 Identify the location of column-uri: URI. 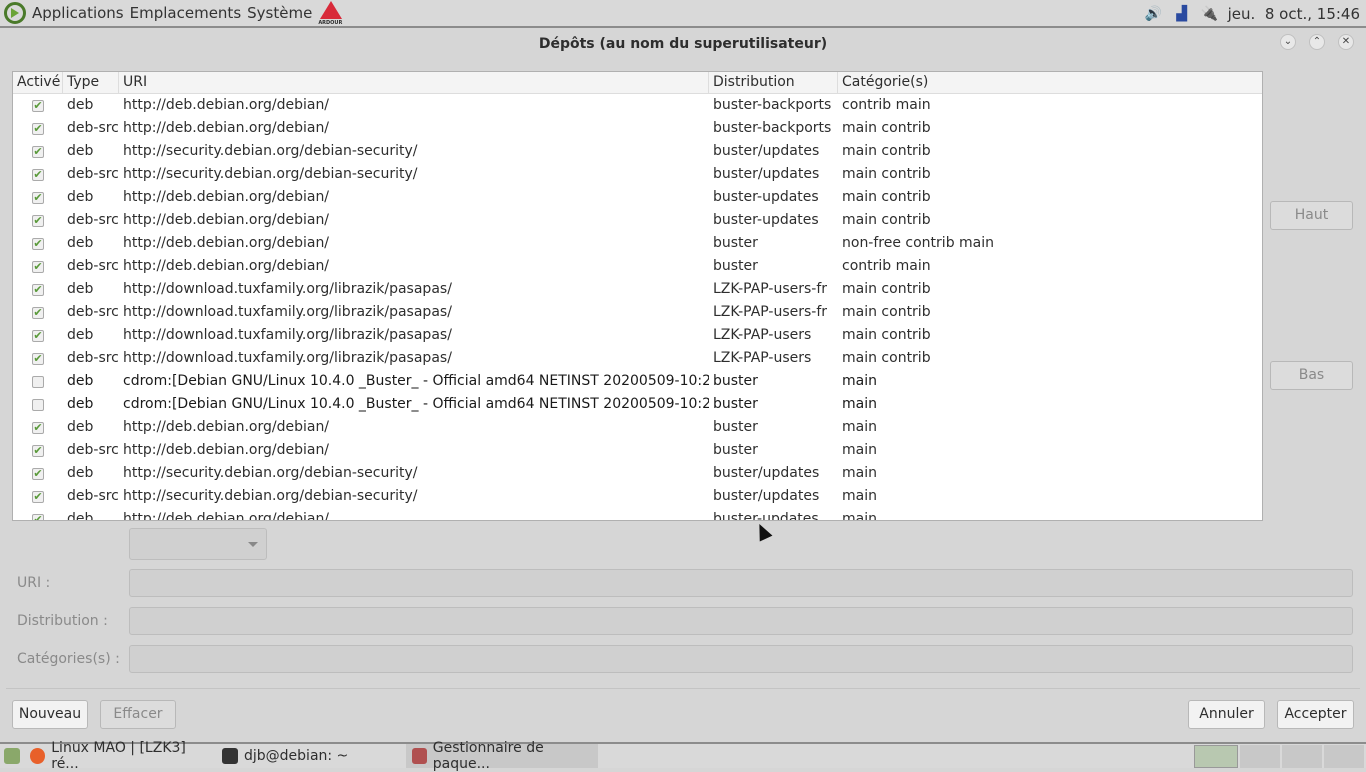
(414, 82).